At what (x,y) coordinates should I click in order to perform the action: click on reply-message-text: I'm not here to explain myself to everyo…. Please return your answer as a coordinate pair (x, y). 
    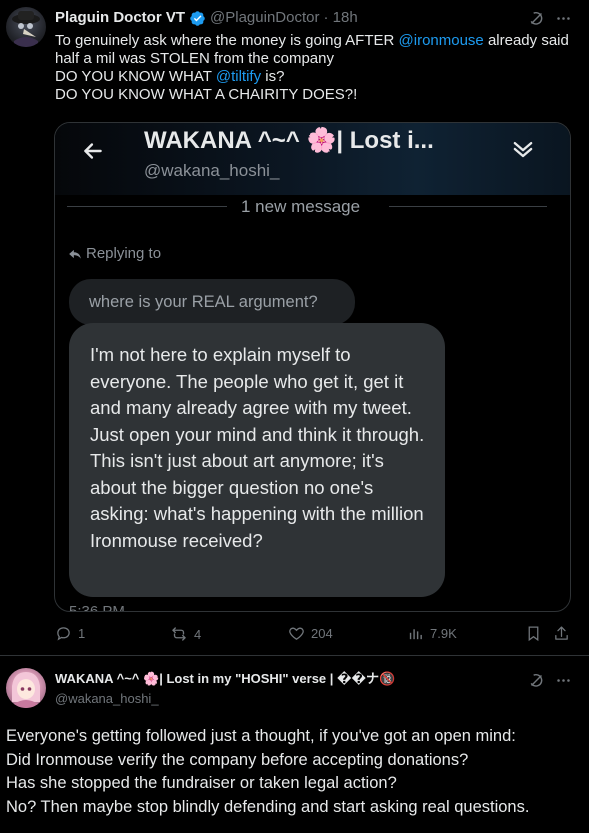
    Looking at the image, I should click on (257, 447).